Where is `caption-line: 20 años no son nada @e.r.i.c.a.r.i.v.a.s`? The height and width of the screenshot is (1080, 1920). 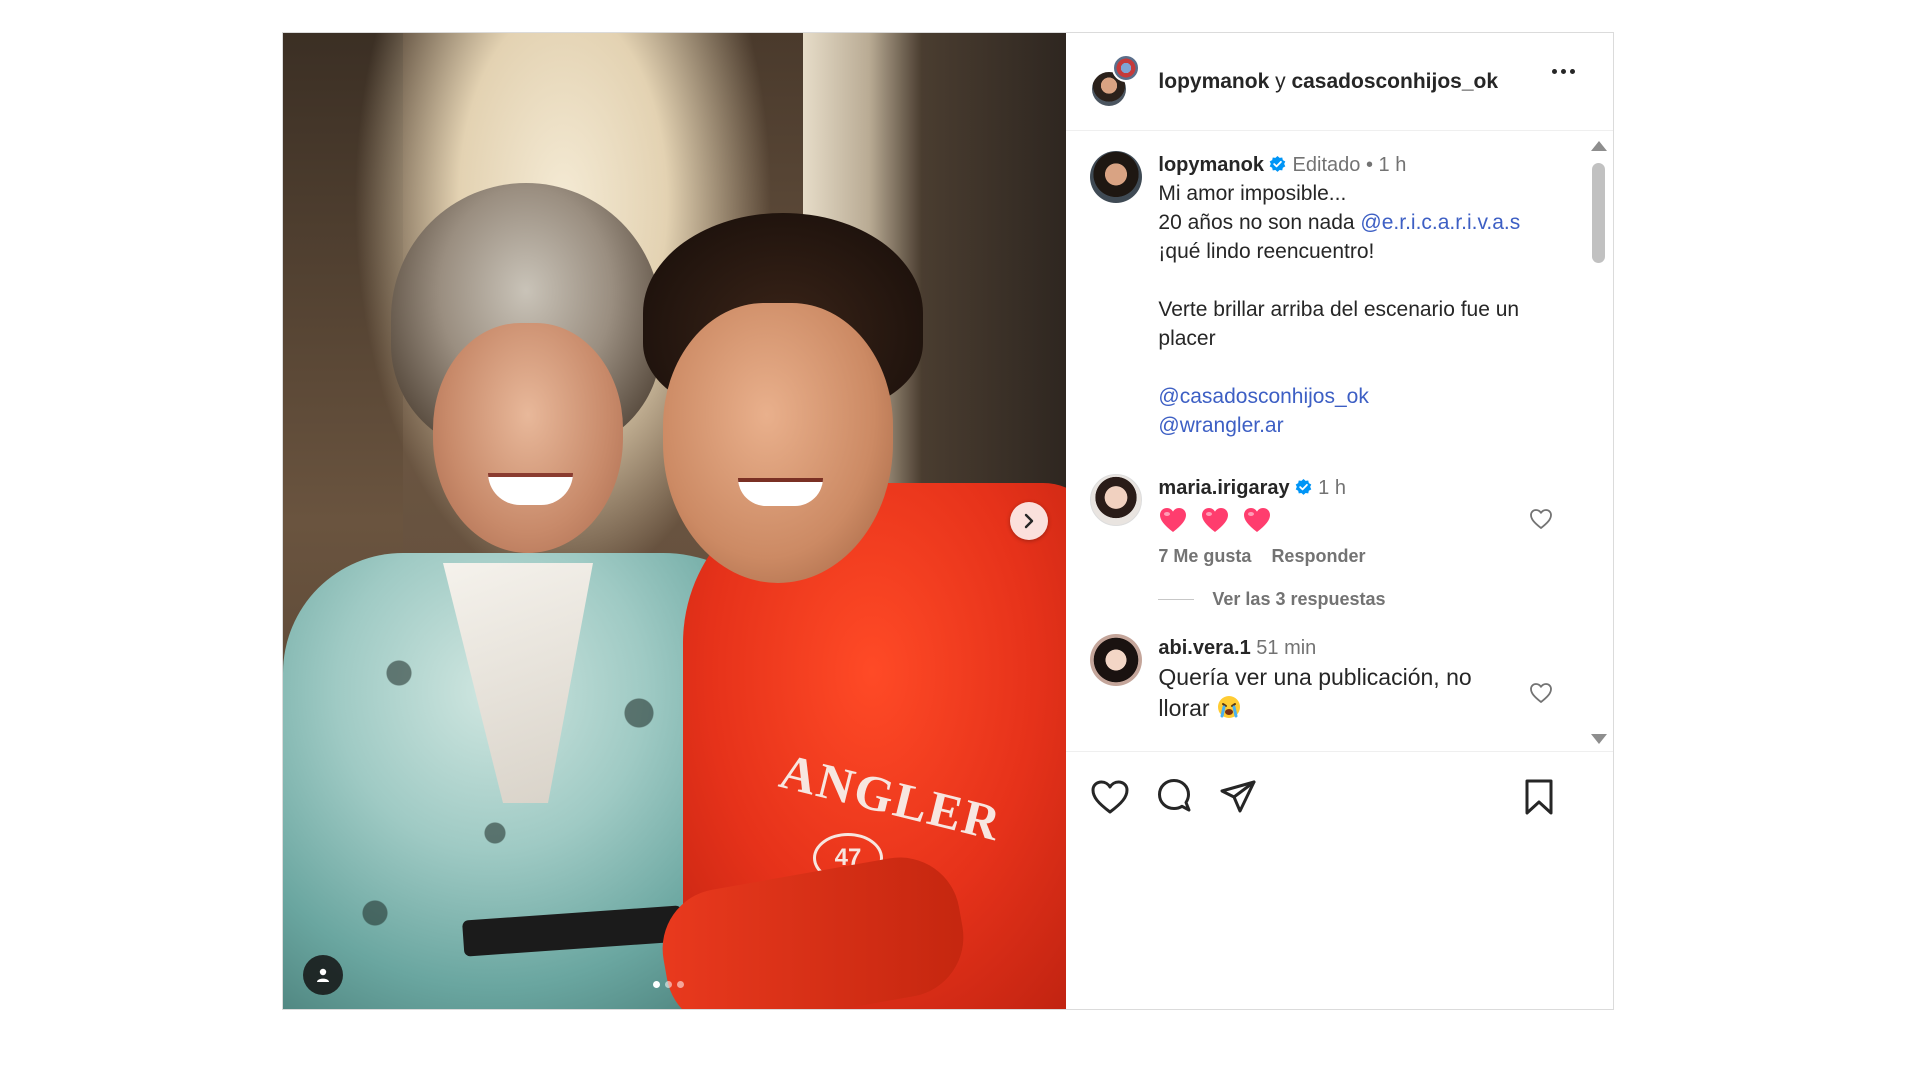 caption-line: 20 años no son nada @e.r.i.c.a.r.i.v.a.s is located at coordinates (1339, 222).